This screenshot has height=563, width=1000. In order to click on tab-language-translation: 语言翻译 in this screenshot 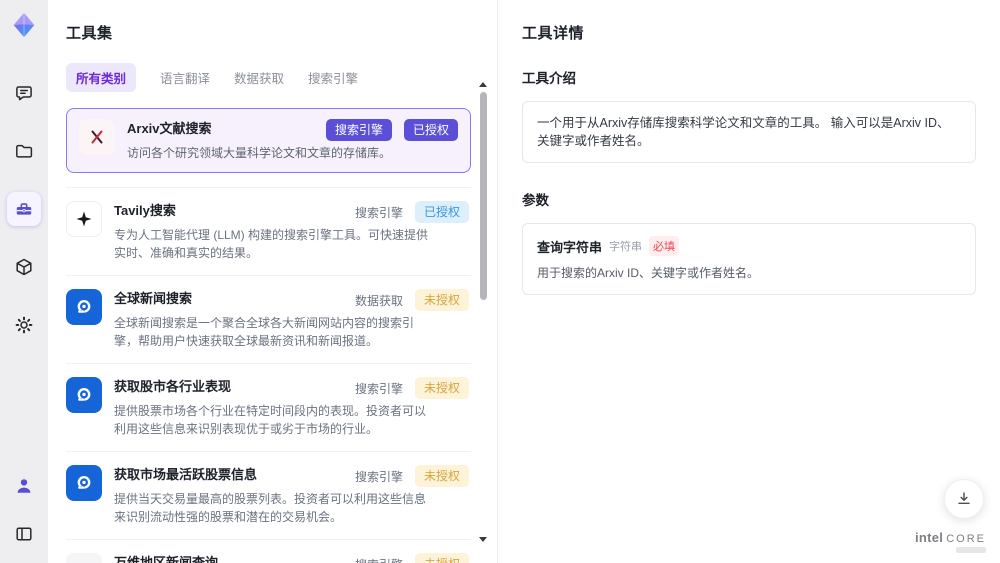, I will do `click(185, 77)`.